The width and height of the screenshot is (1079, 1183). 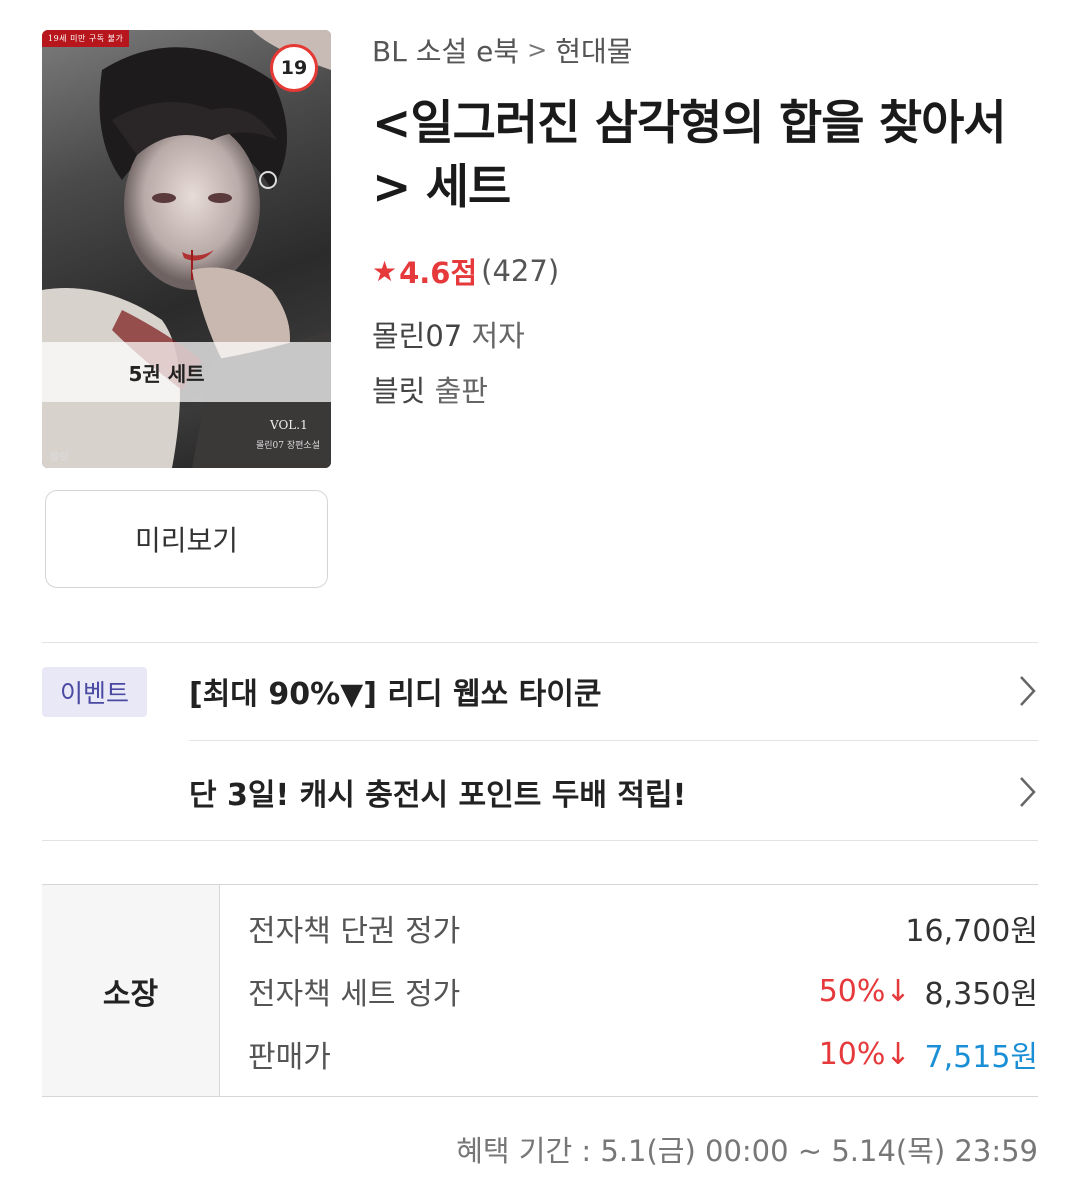 What do you see at coordinates (864, 1054) in the screenshot?
I see `discount-rate: 10%↓` at bounding box center [864, 1054].